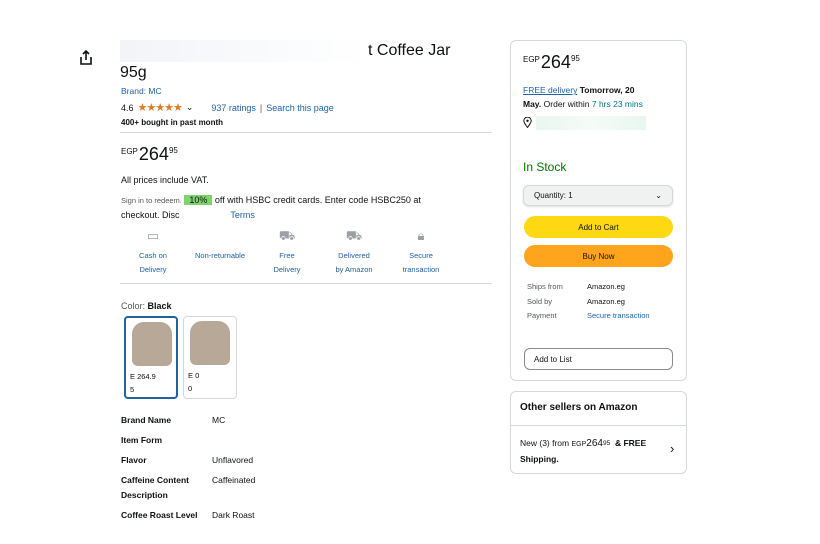 This screenshot has height=544, width=820. Describe the element at coordinates (598, 195) in the screenshot. I see `quantity-select: Quantity: 1 ⌄` at that location.